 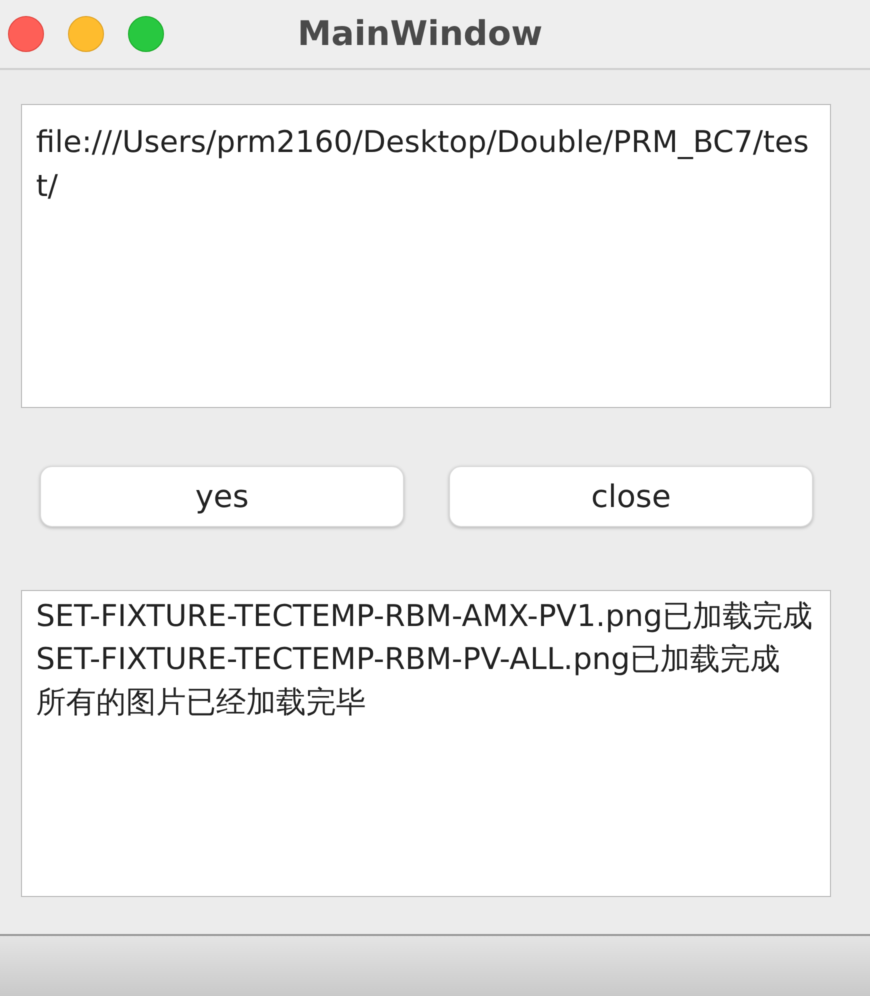 I want to click on close-window-button, so click(x=26, y=34).